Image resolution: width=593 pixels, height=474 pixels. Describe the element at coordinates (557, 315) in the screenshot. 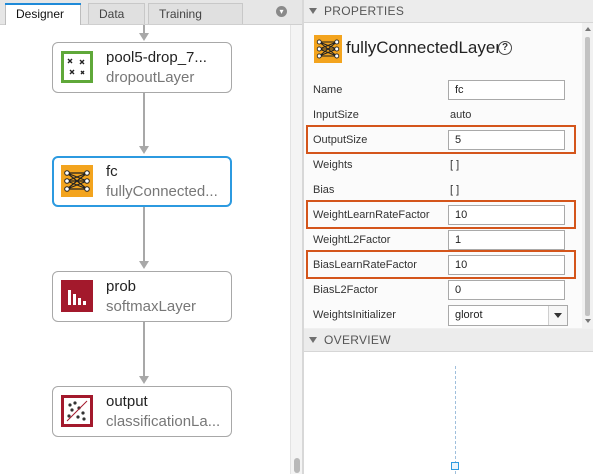

I see `chevron-down-icon` at that location.